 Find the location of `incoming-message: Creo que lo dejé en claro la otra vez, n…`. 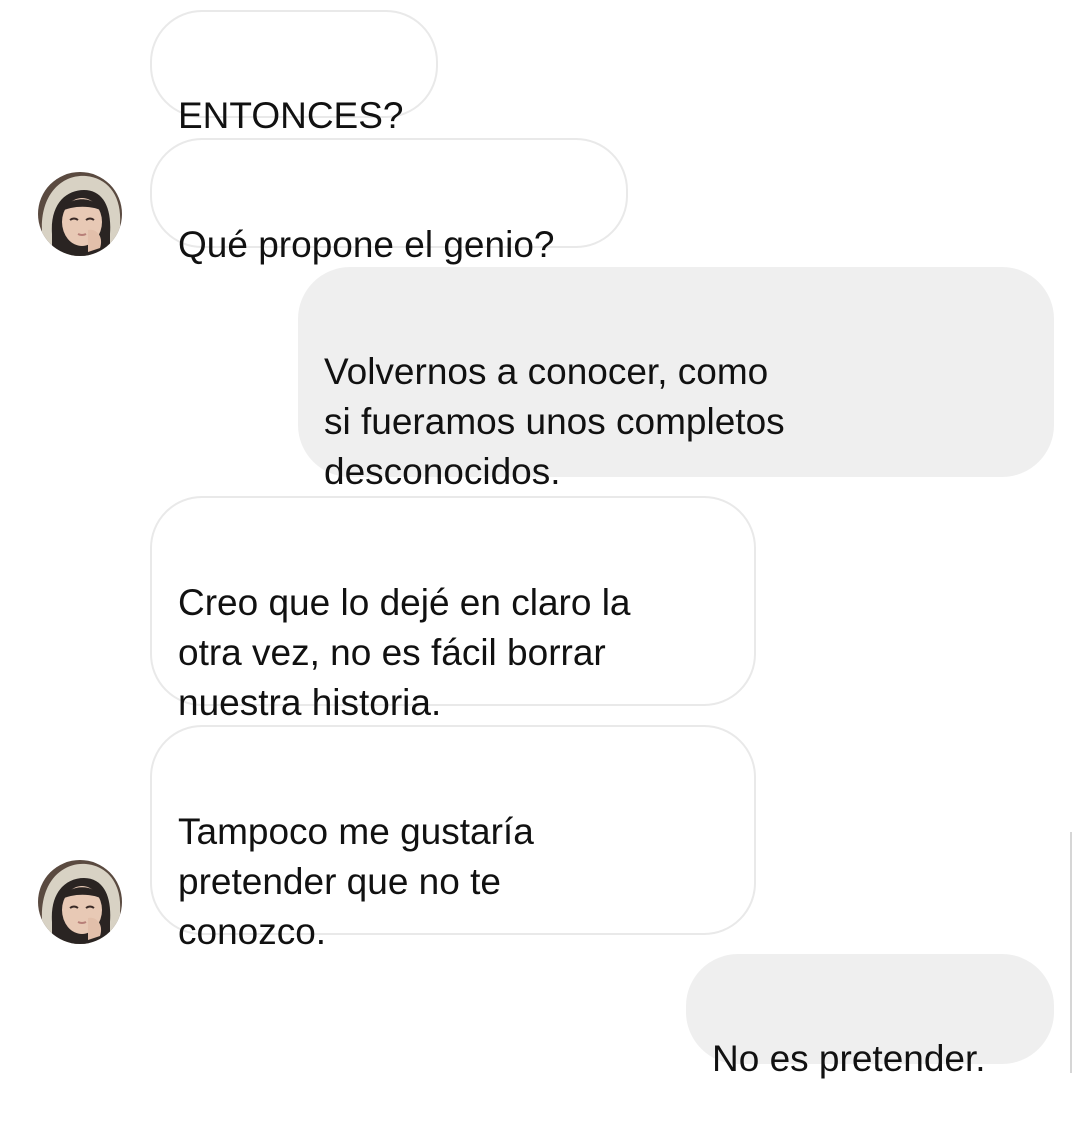

incoming-message: Creo que lo dejé en claro la otra vez, n… is located at coordinates (453, 609).